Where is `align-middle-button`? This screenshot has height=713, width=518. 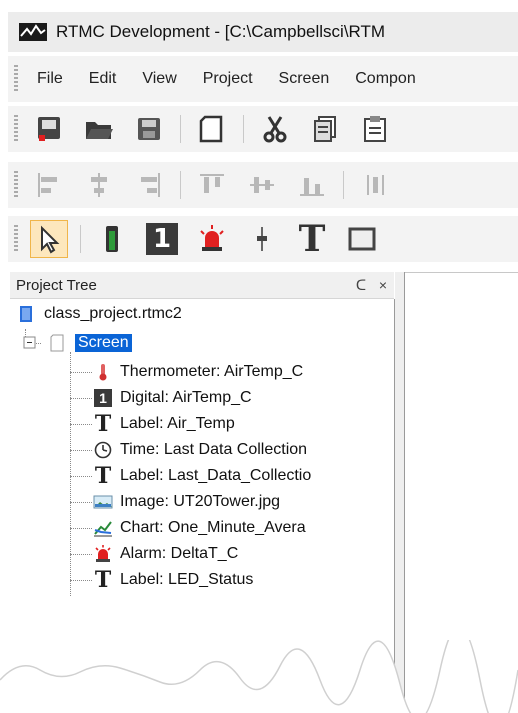
align-middle-button is located at coordinates (262, 185).